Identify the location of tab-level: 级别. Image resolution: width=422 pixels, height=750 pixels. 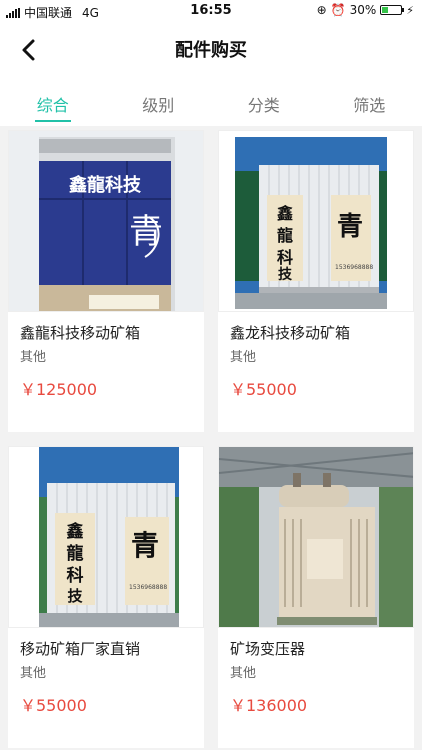
(159, 102).